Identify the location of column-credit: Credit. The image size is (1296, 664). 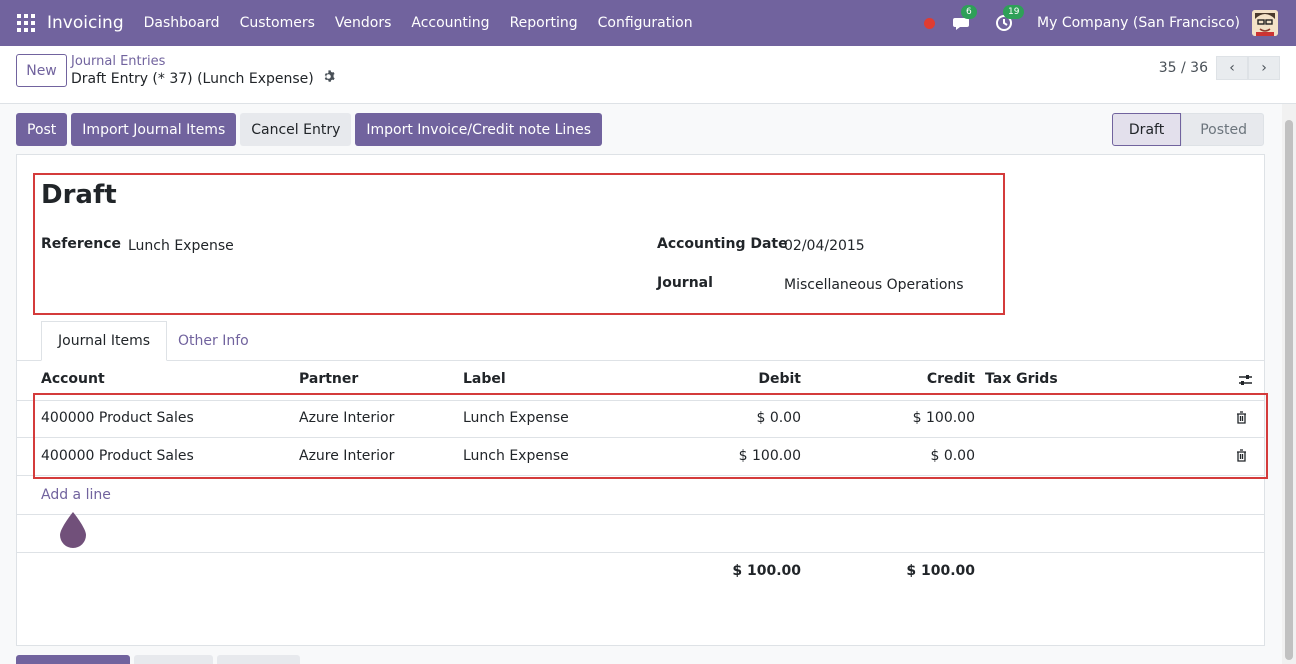
(925, 379).